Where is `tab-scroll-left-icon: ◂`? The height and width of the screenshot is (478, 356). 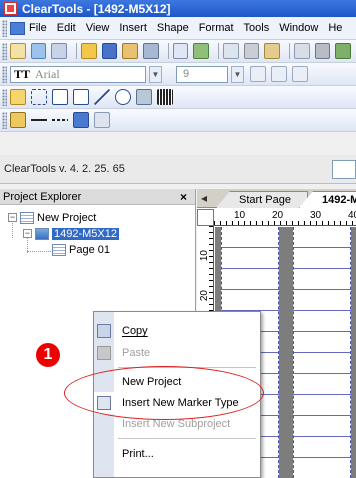 tab-scroll-left-icon: ◂ is located at coordinates (204, 198).